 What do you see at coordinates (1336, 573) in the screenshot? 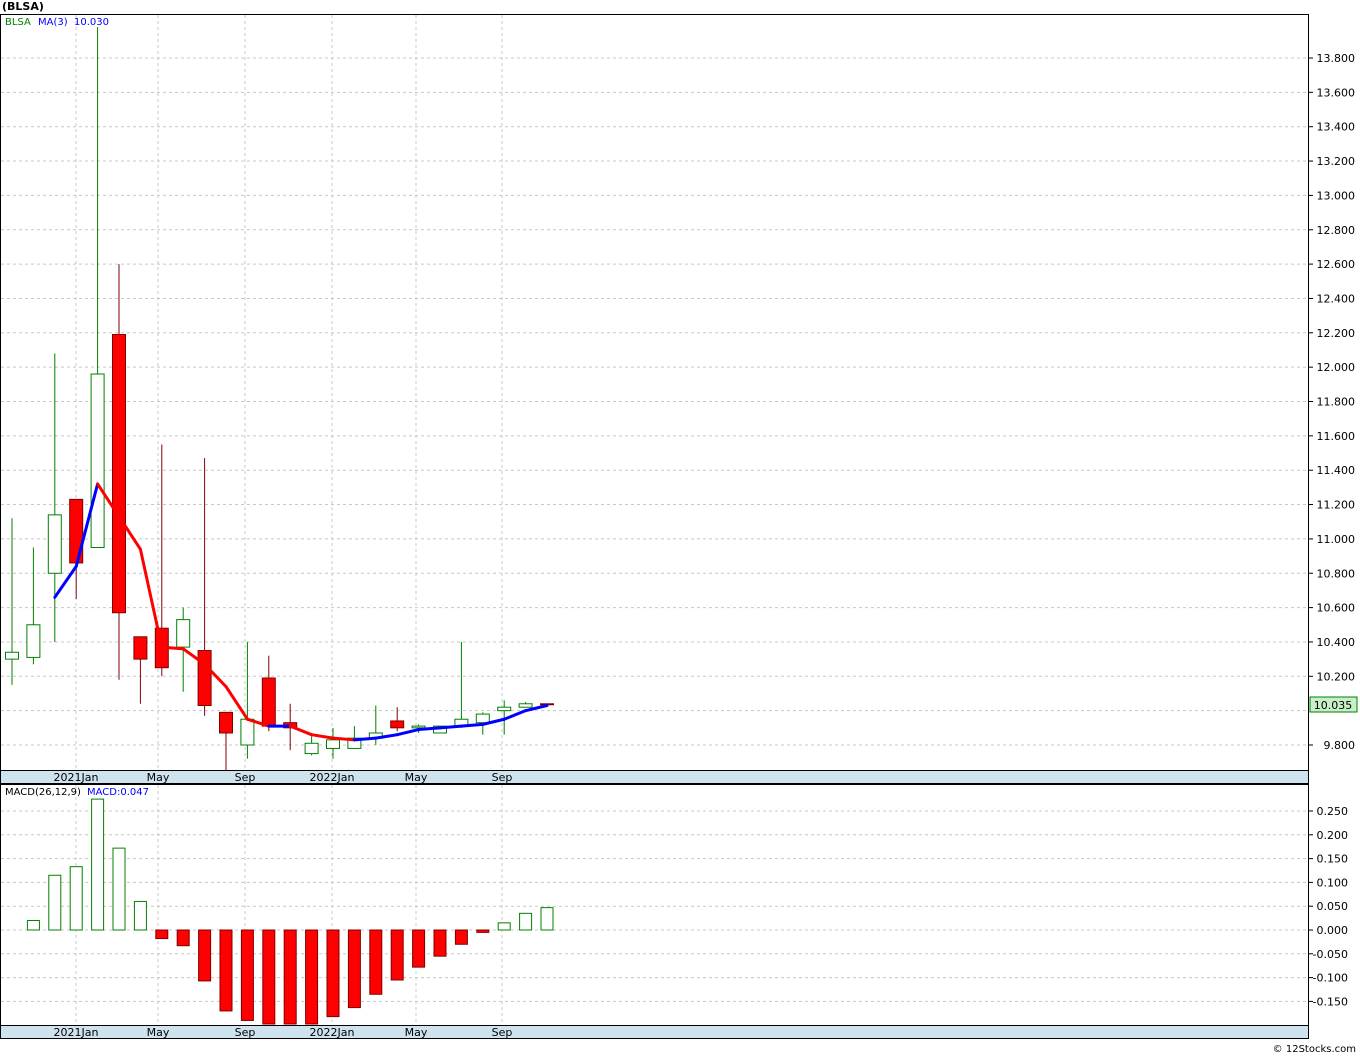
I see `price-ytick-label: 10.800` at bounding box center [1336, 573].